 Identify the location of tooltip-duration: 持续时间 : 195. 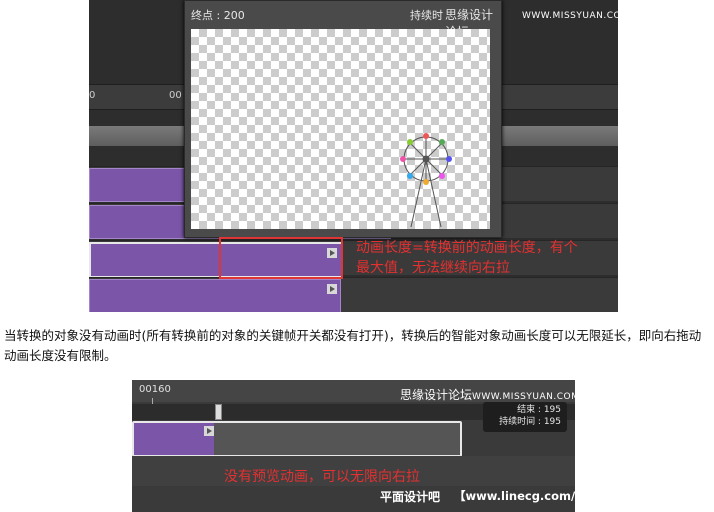
(530, 422).